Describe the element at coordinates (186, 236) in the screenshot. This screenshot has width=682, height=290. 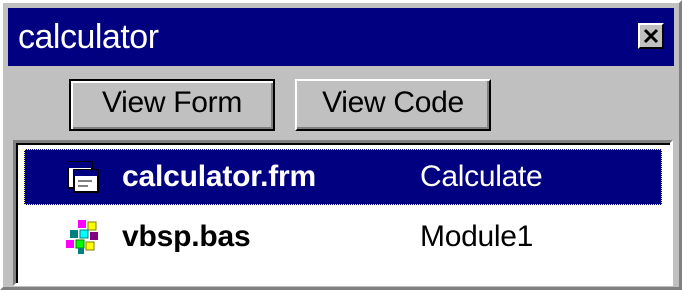
I see `item-name: vbsp.bas` at that location.